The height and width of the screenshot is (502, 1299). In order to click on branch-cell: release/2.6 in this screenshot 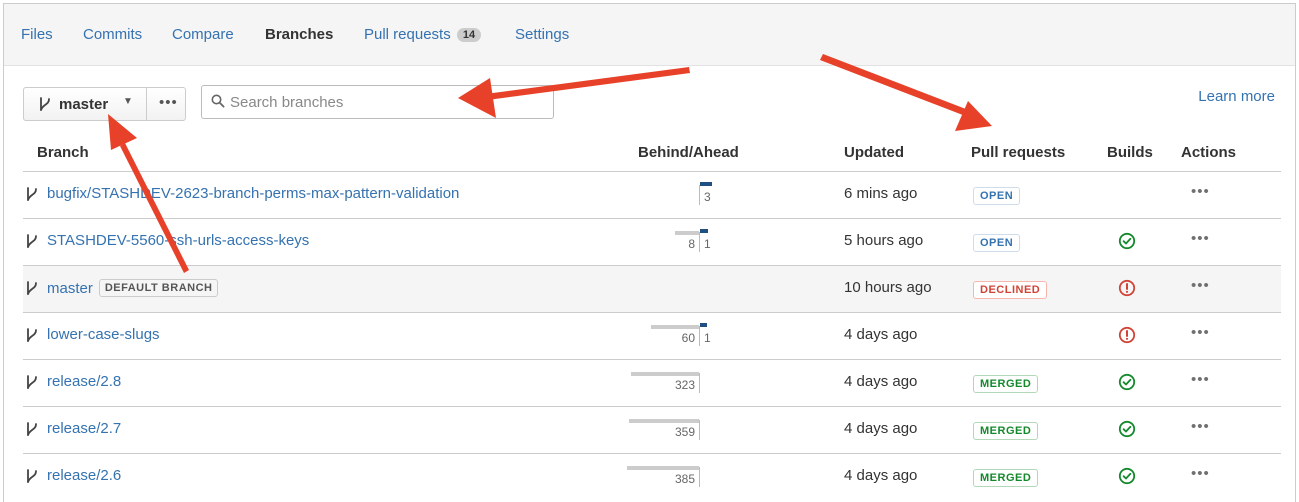, I will do `click(72, 475)`.